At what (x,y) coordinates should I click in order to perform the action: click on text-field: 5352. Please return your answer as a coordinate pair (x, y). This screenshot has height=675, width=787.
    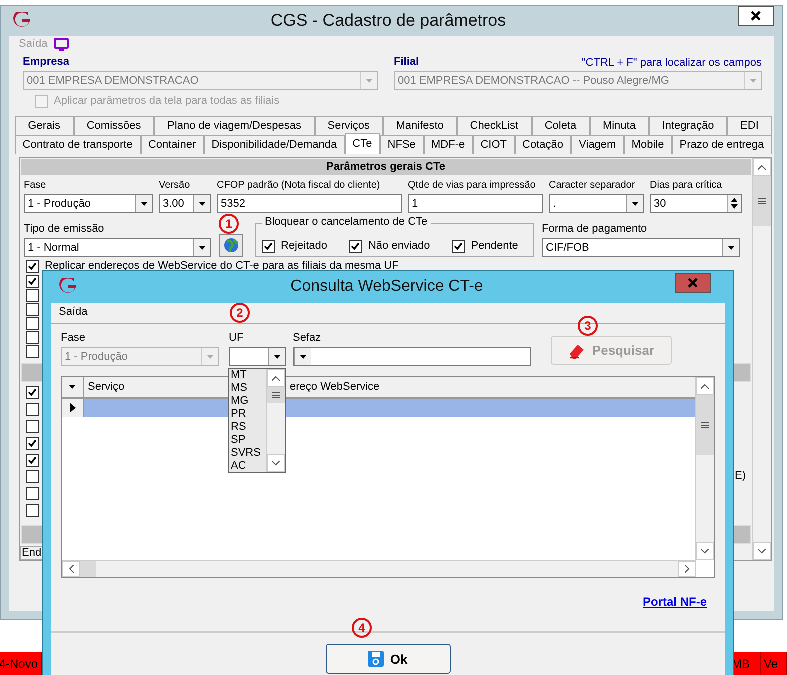
    Looking at the image, I should click on (309, 203).